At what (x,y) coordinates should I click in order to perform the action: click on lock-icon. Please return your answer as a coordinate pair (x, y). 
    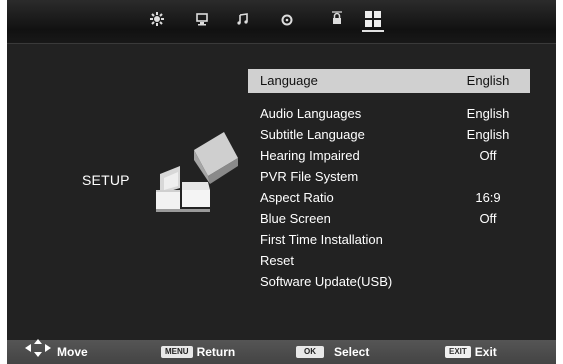
    Looking at the image, I should click on (337, 19).